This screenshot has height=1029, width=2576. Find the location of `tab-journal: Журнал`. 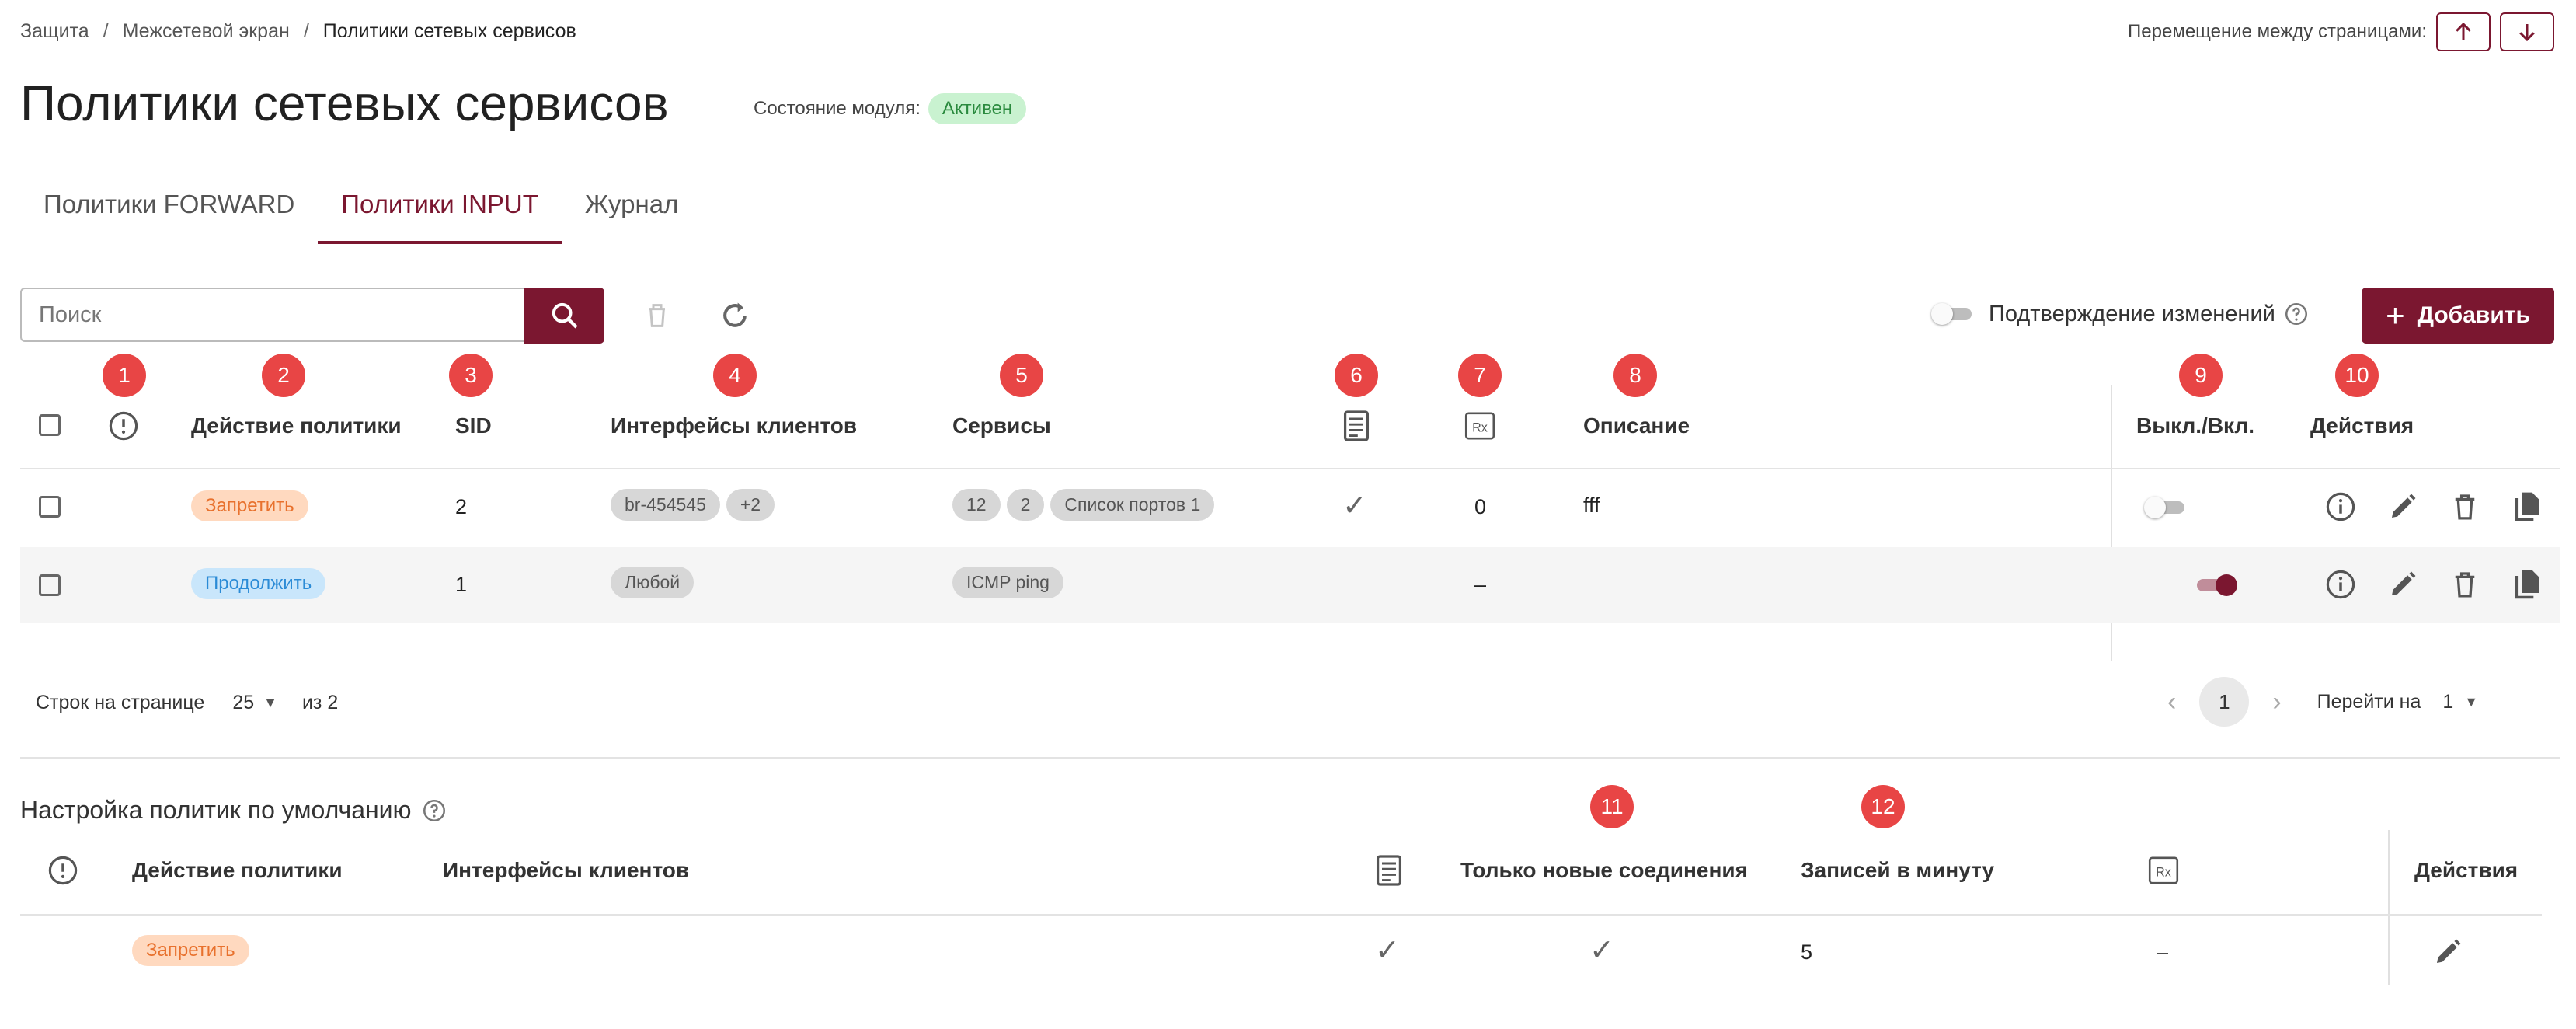

tab-journal: Журнал is located at coordinates (631, 214).